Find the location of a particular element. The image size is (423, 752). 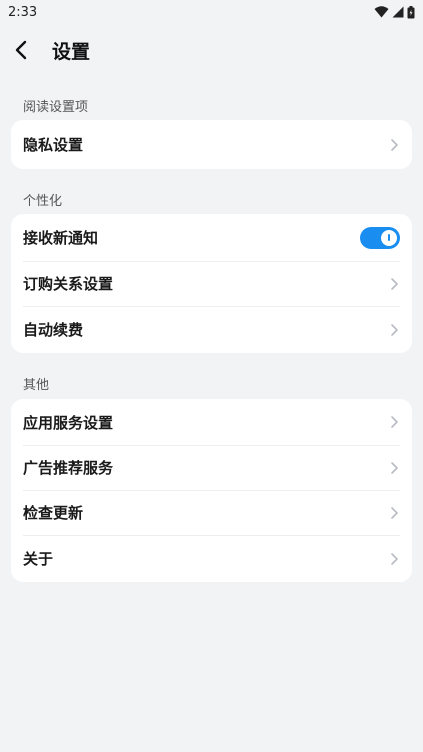

row-about: 关于 is located at coordinates (211, 558).